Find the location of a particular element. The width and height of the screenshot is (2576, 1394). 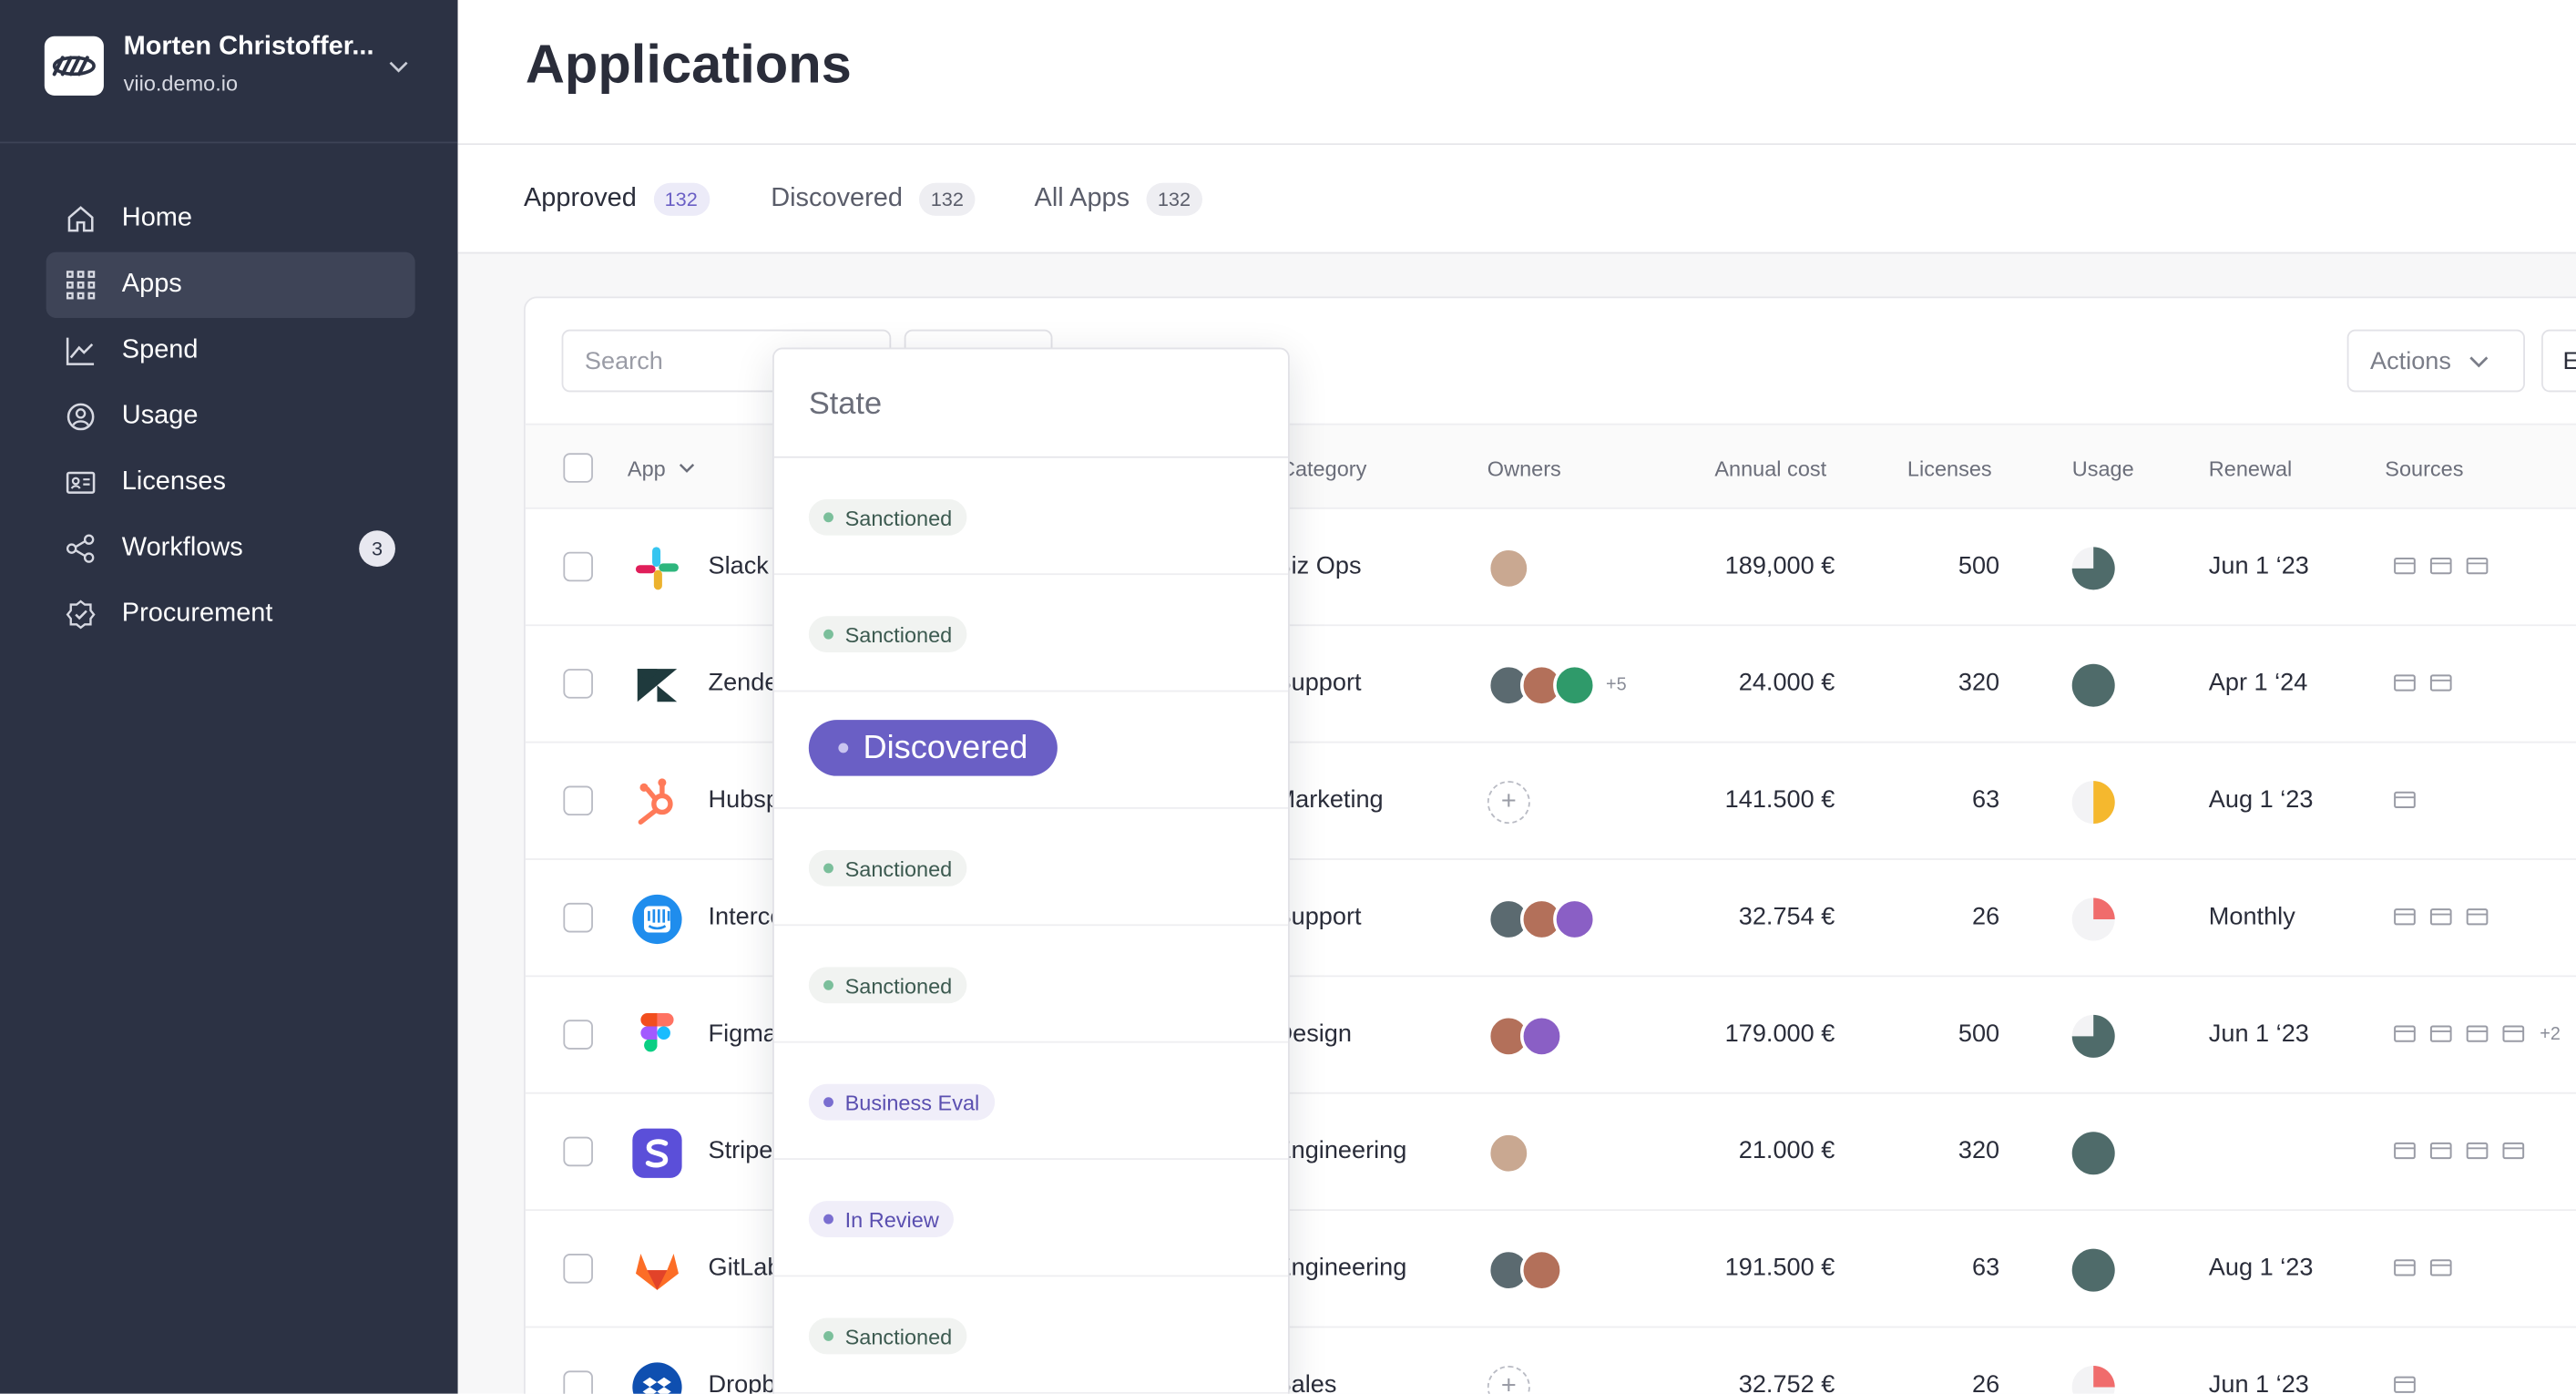

actions-button: Actions is located at coordinates (2435, 361).